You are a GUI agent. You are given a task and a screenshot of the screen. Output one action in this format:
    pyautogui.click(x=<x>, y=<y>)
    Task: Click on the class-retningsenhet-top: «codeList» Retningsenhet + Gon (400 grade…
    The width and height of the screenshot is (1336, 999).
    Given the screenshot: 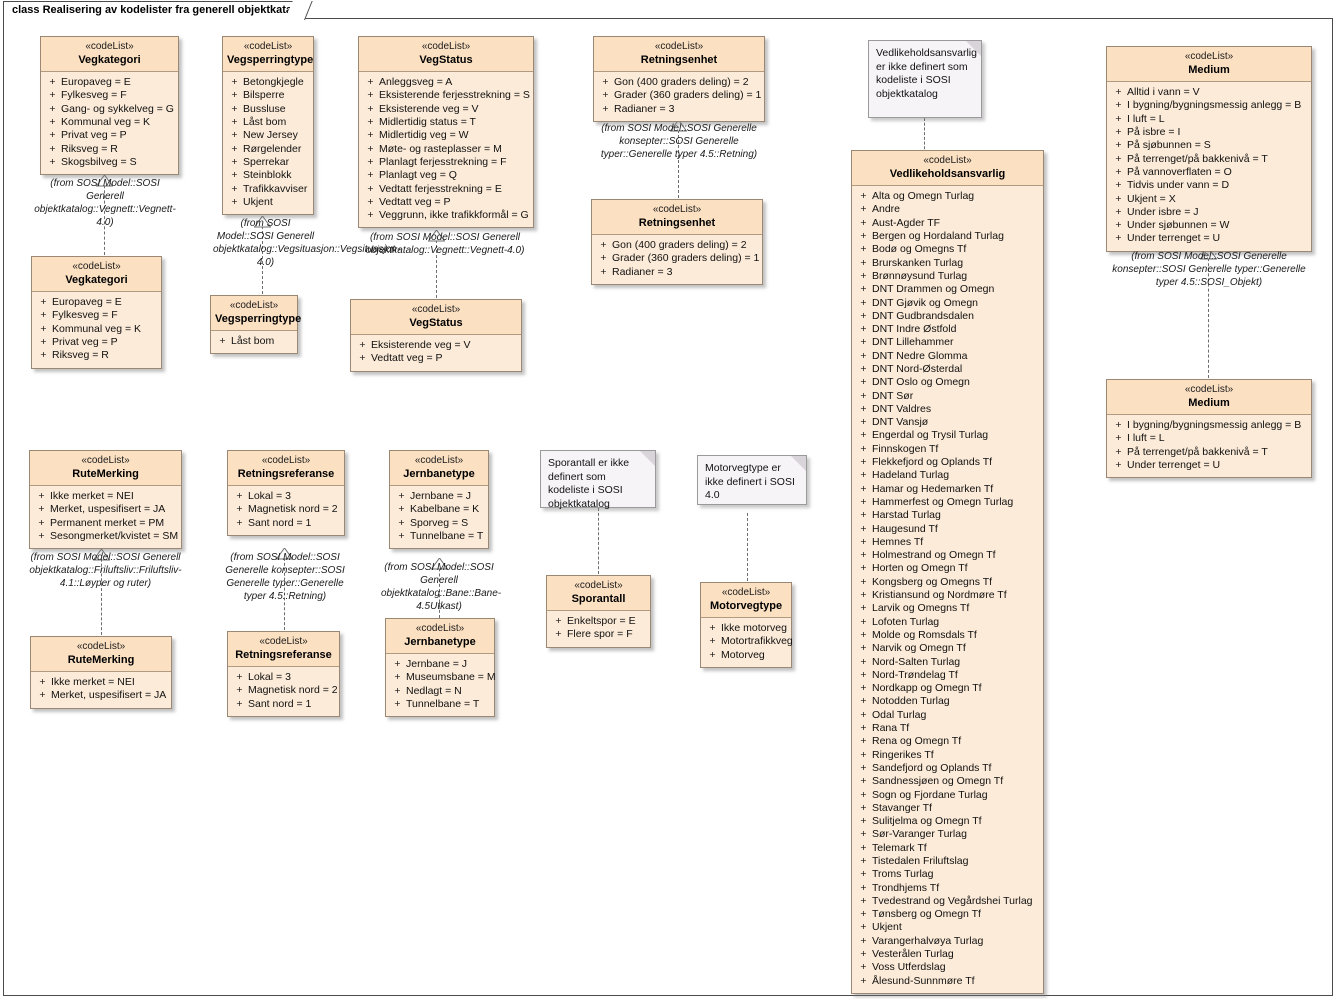 What is the action you would take?
    pyautogui.click(x=679, y=79)
    